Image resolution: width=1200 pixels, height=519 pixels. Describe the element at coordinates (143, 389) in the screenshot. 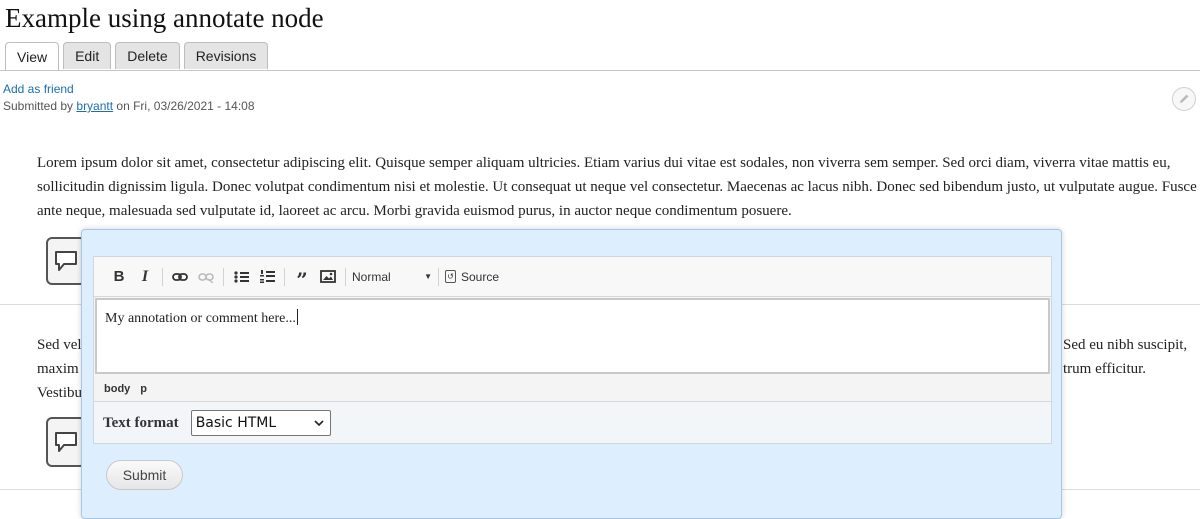

I see `path-item-p: p` at that location.